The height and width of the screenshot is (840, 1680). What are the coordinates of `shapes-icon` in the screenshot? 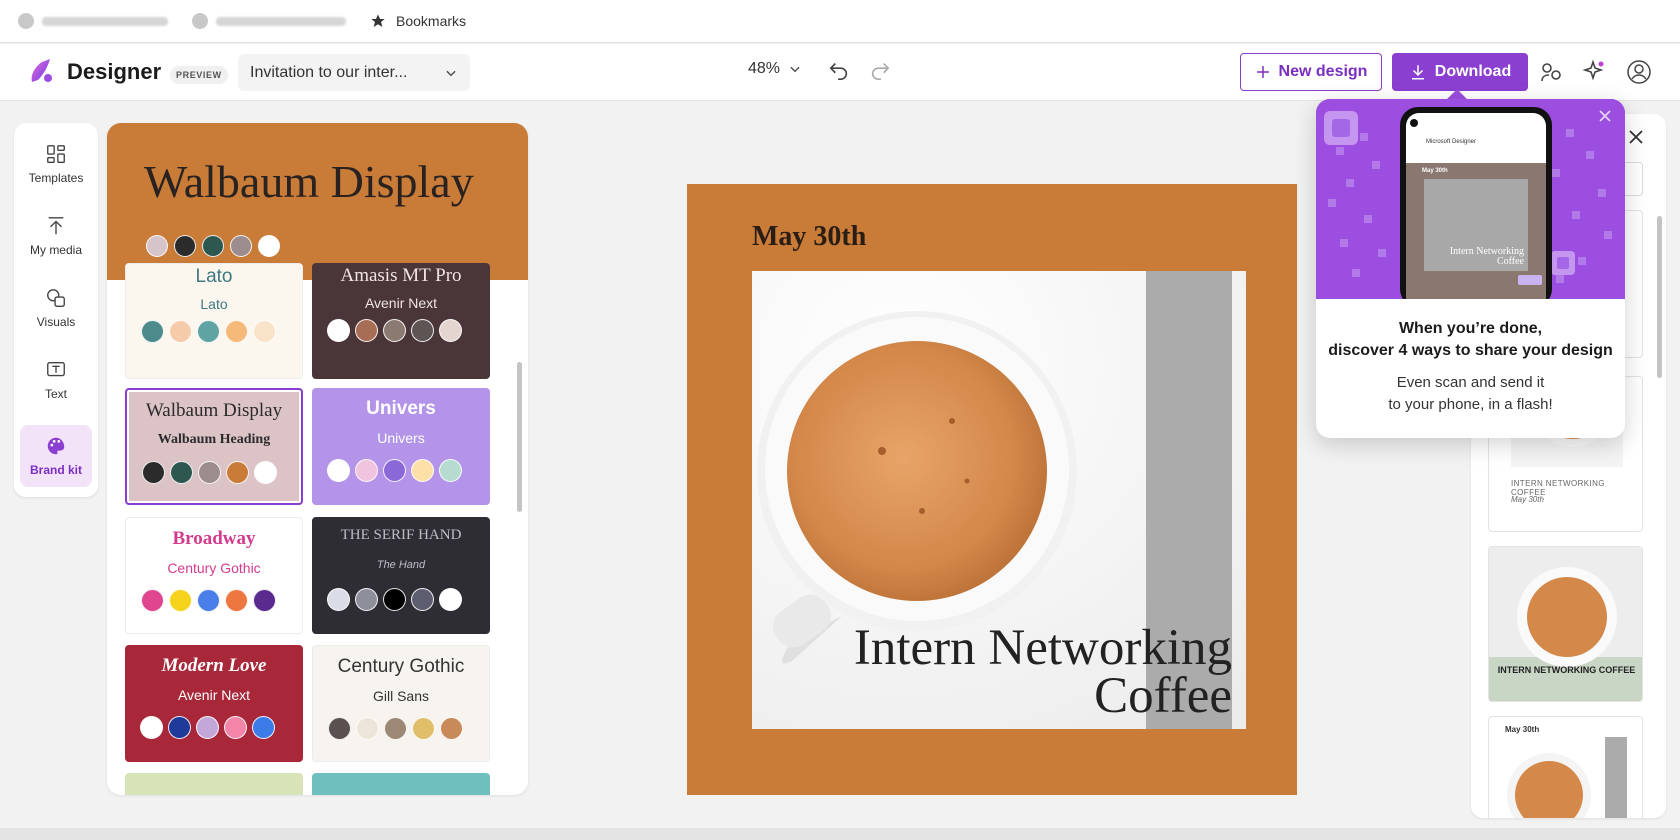 It's located at (56, 298).